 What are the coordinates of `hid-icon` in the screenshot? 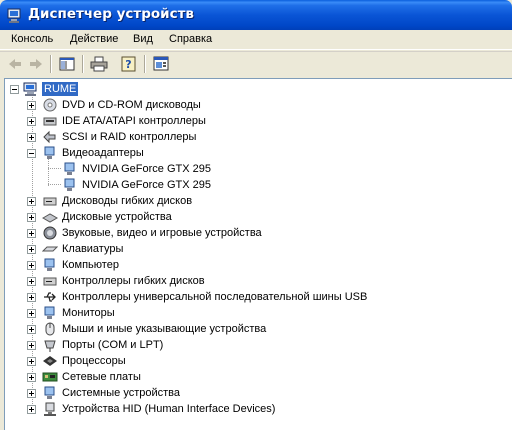 It's located at (50, 409).